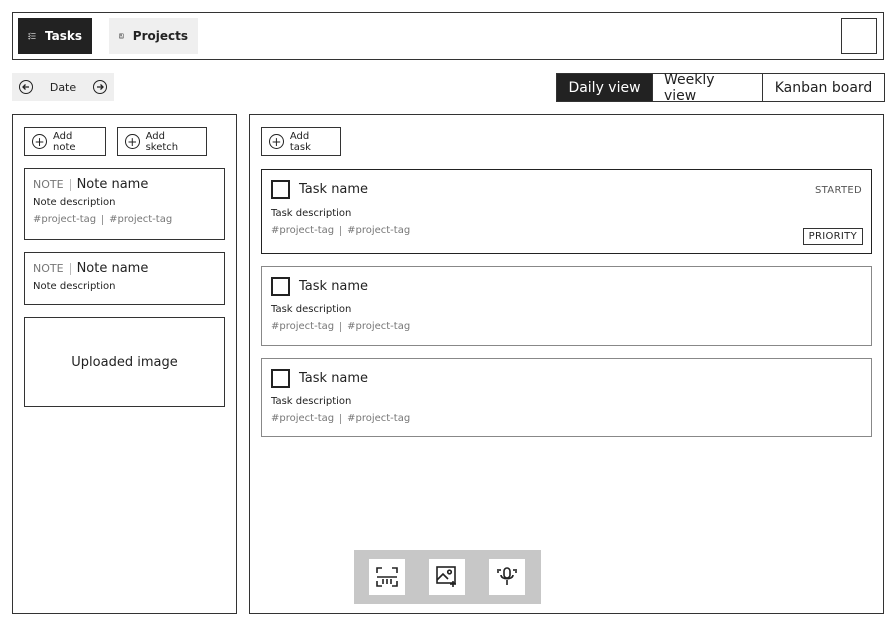 This screenshot has width=896, height=626. I want to click on task-status: STARTED, so click(838, 190).